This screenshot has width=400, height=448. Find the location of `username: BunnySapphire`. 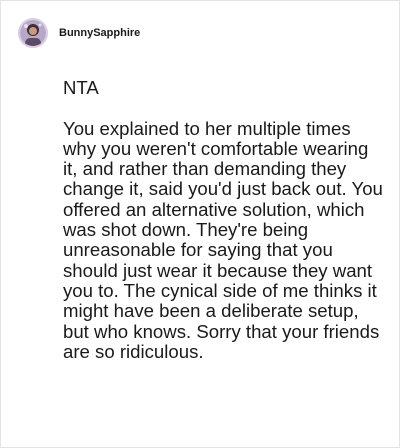

username: BunnySapphire is located at coordinates (99, 33).